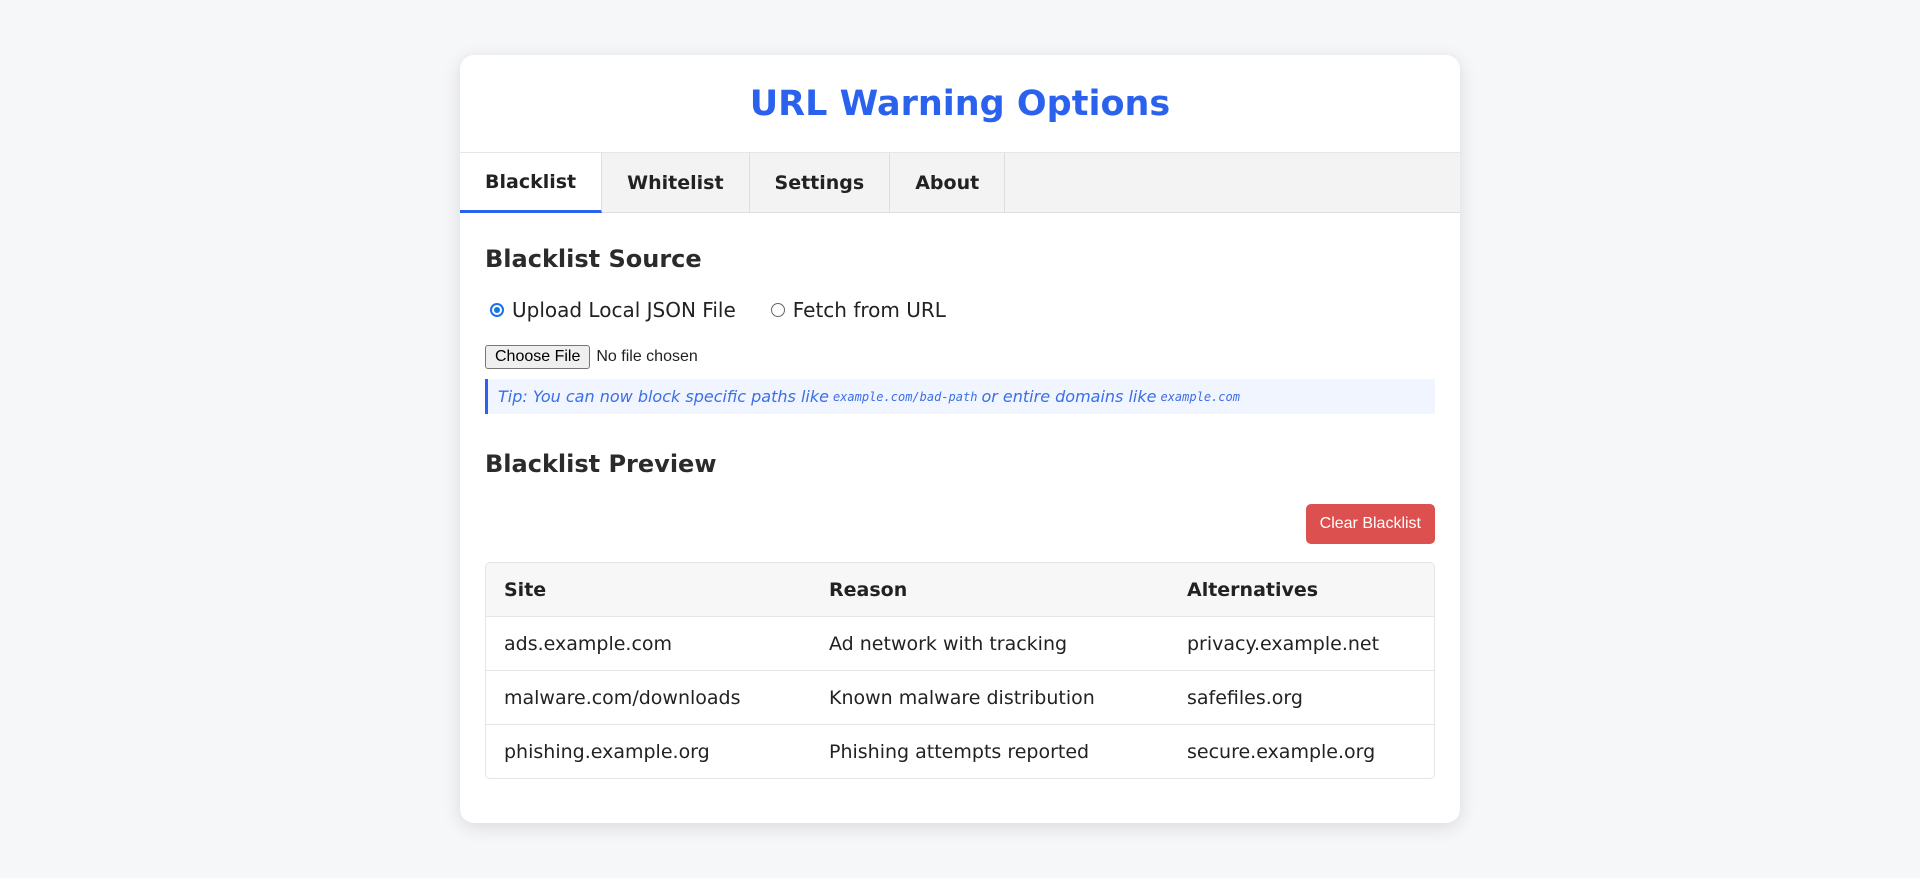 This screenshot has height=878, width=1920. Describe the element at coordinates (948, 183) in the screenshot. I see `tab-about: About` at that location.